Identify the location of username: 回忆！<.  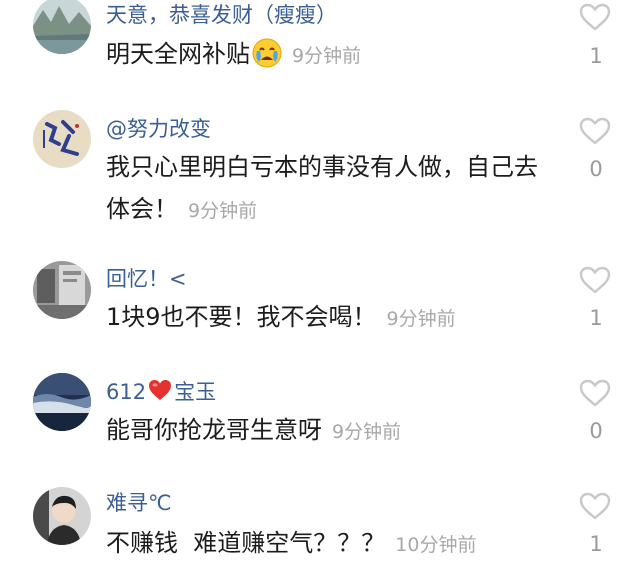
(146, 279).